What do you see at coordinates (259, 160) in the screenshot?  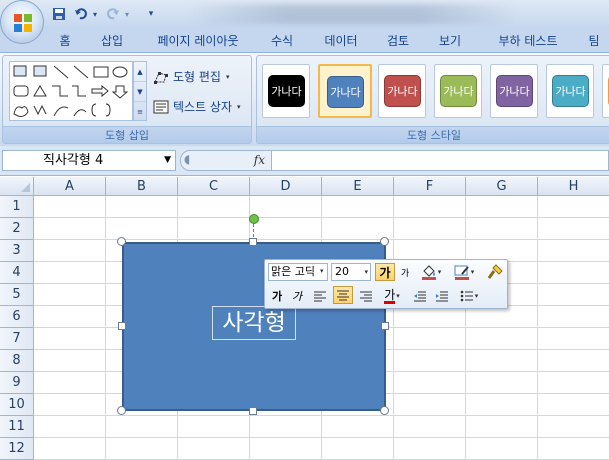 I see `insert-function-button: fx` at bounding box center [259, 160].